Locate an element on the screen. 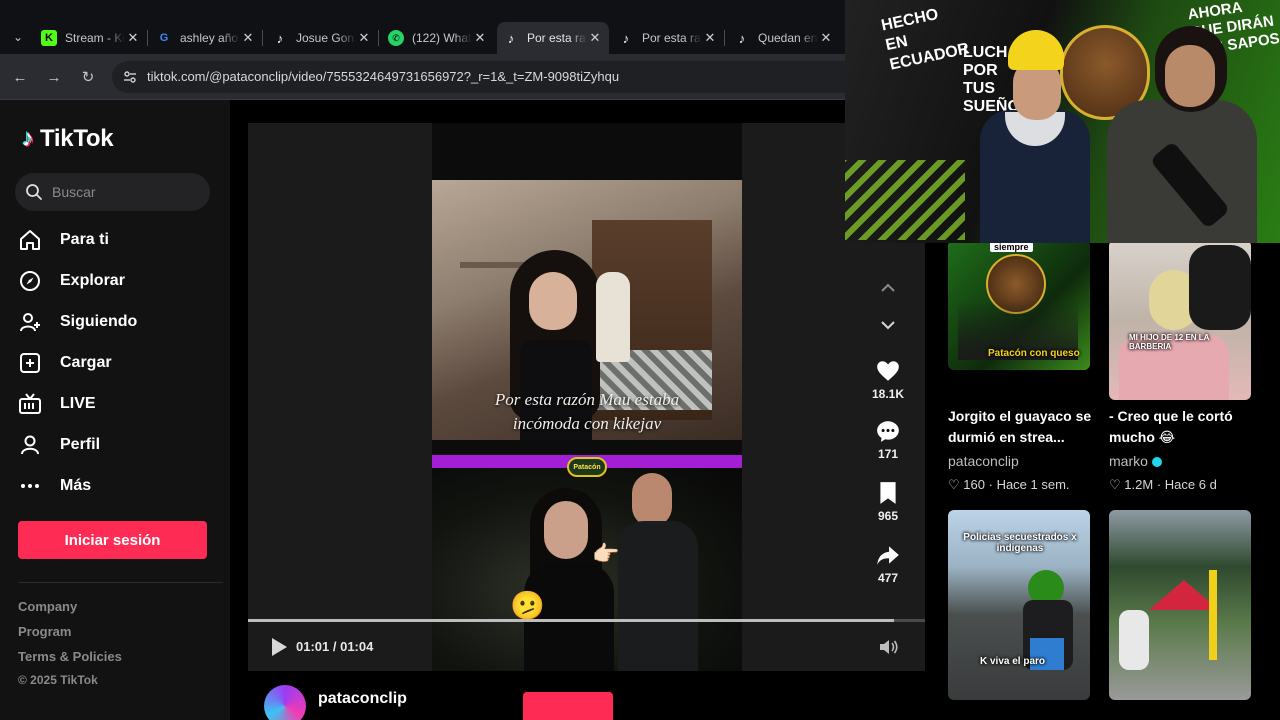  progress-bar is located at coordinates (587, 620).